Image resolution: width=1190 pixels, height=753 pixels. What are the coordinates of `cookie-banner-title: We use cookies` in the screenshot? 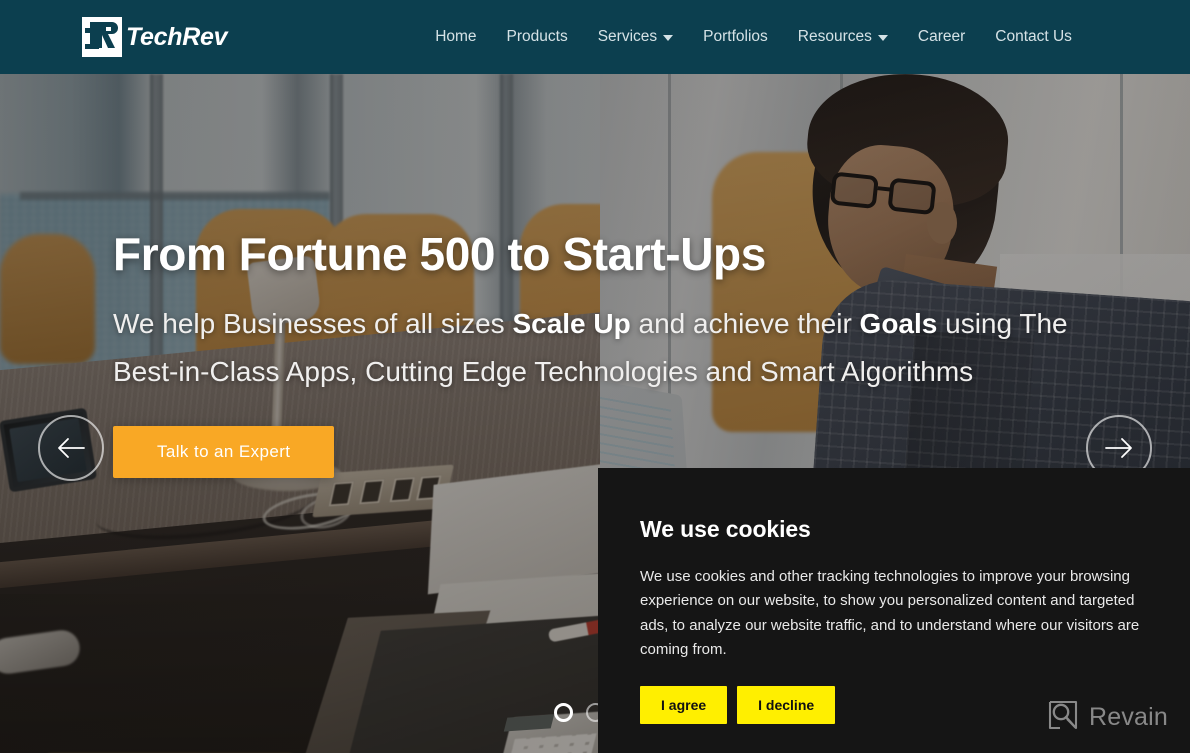 It's located at (725, 529).